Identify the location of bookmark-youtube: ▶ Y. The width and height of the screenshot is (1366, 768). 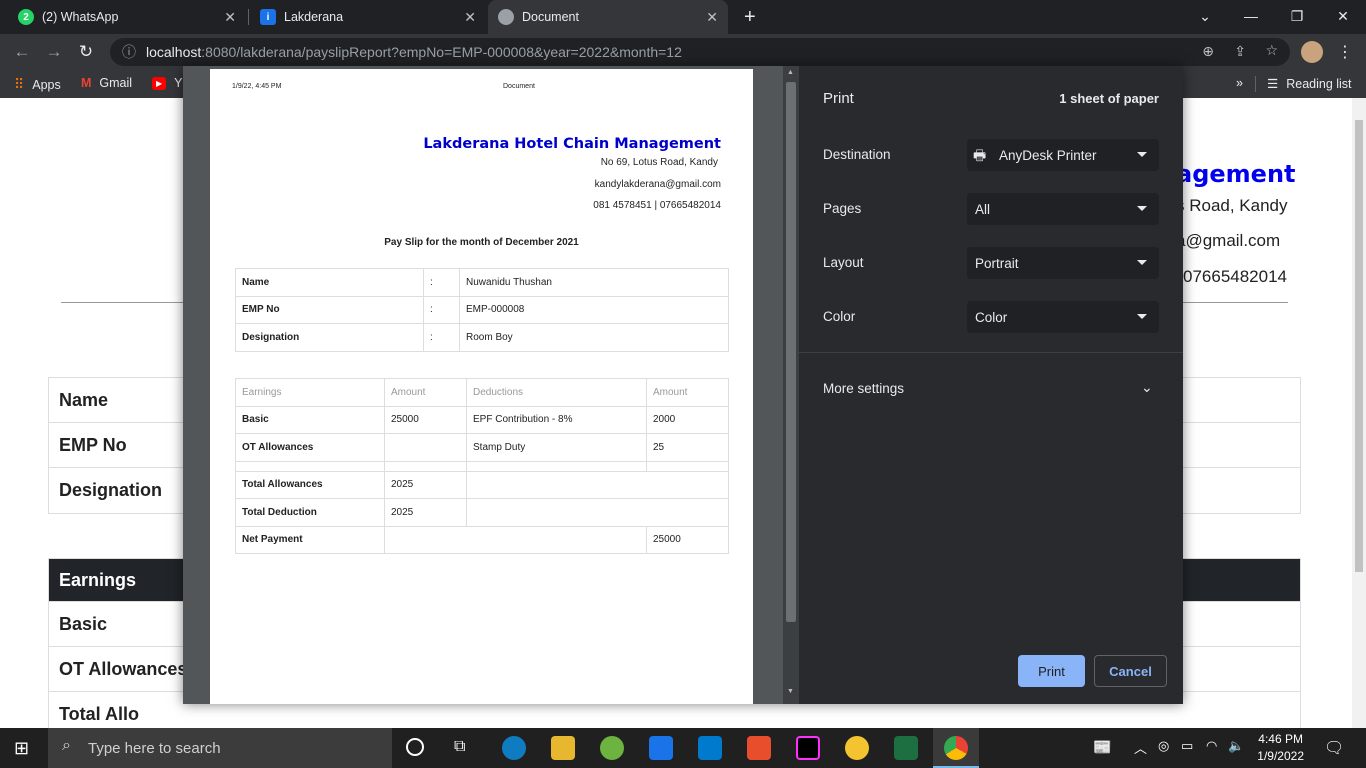
(167, 83).